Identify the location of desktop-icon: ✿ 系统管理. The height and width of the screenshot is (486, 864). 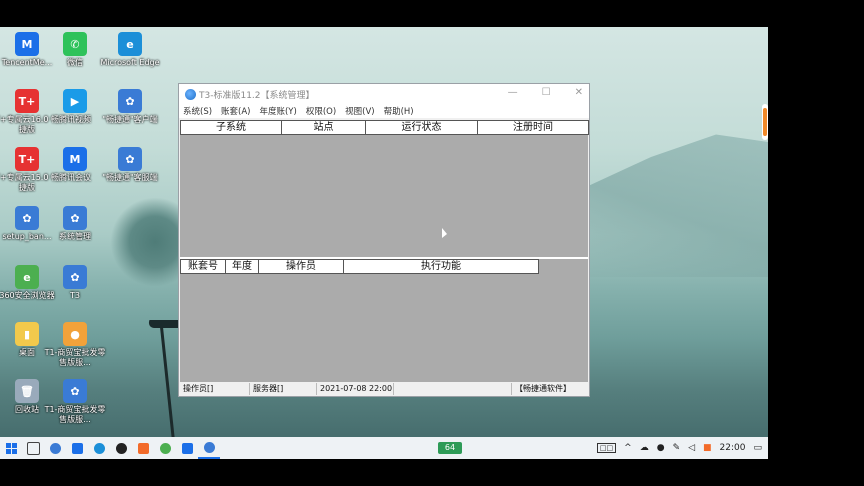
(75, 224).